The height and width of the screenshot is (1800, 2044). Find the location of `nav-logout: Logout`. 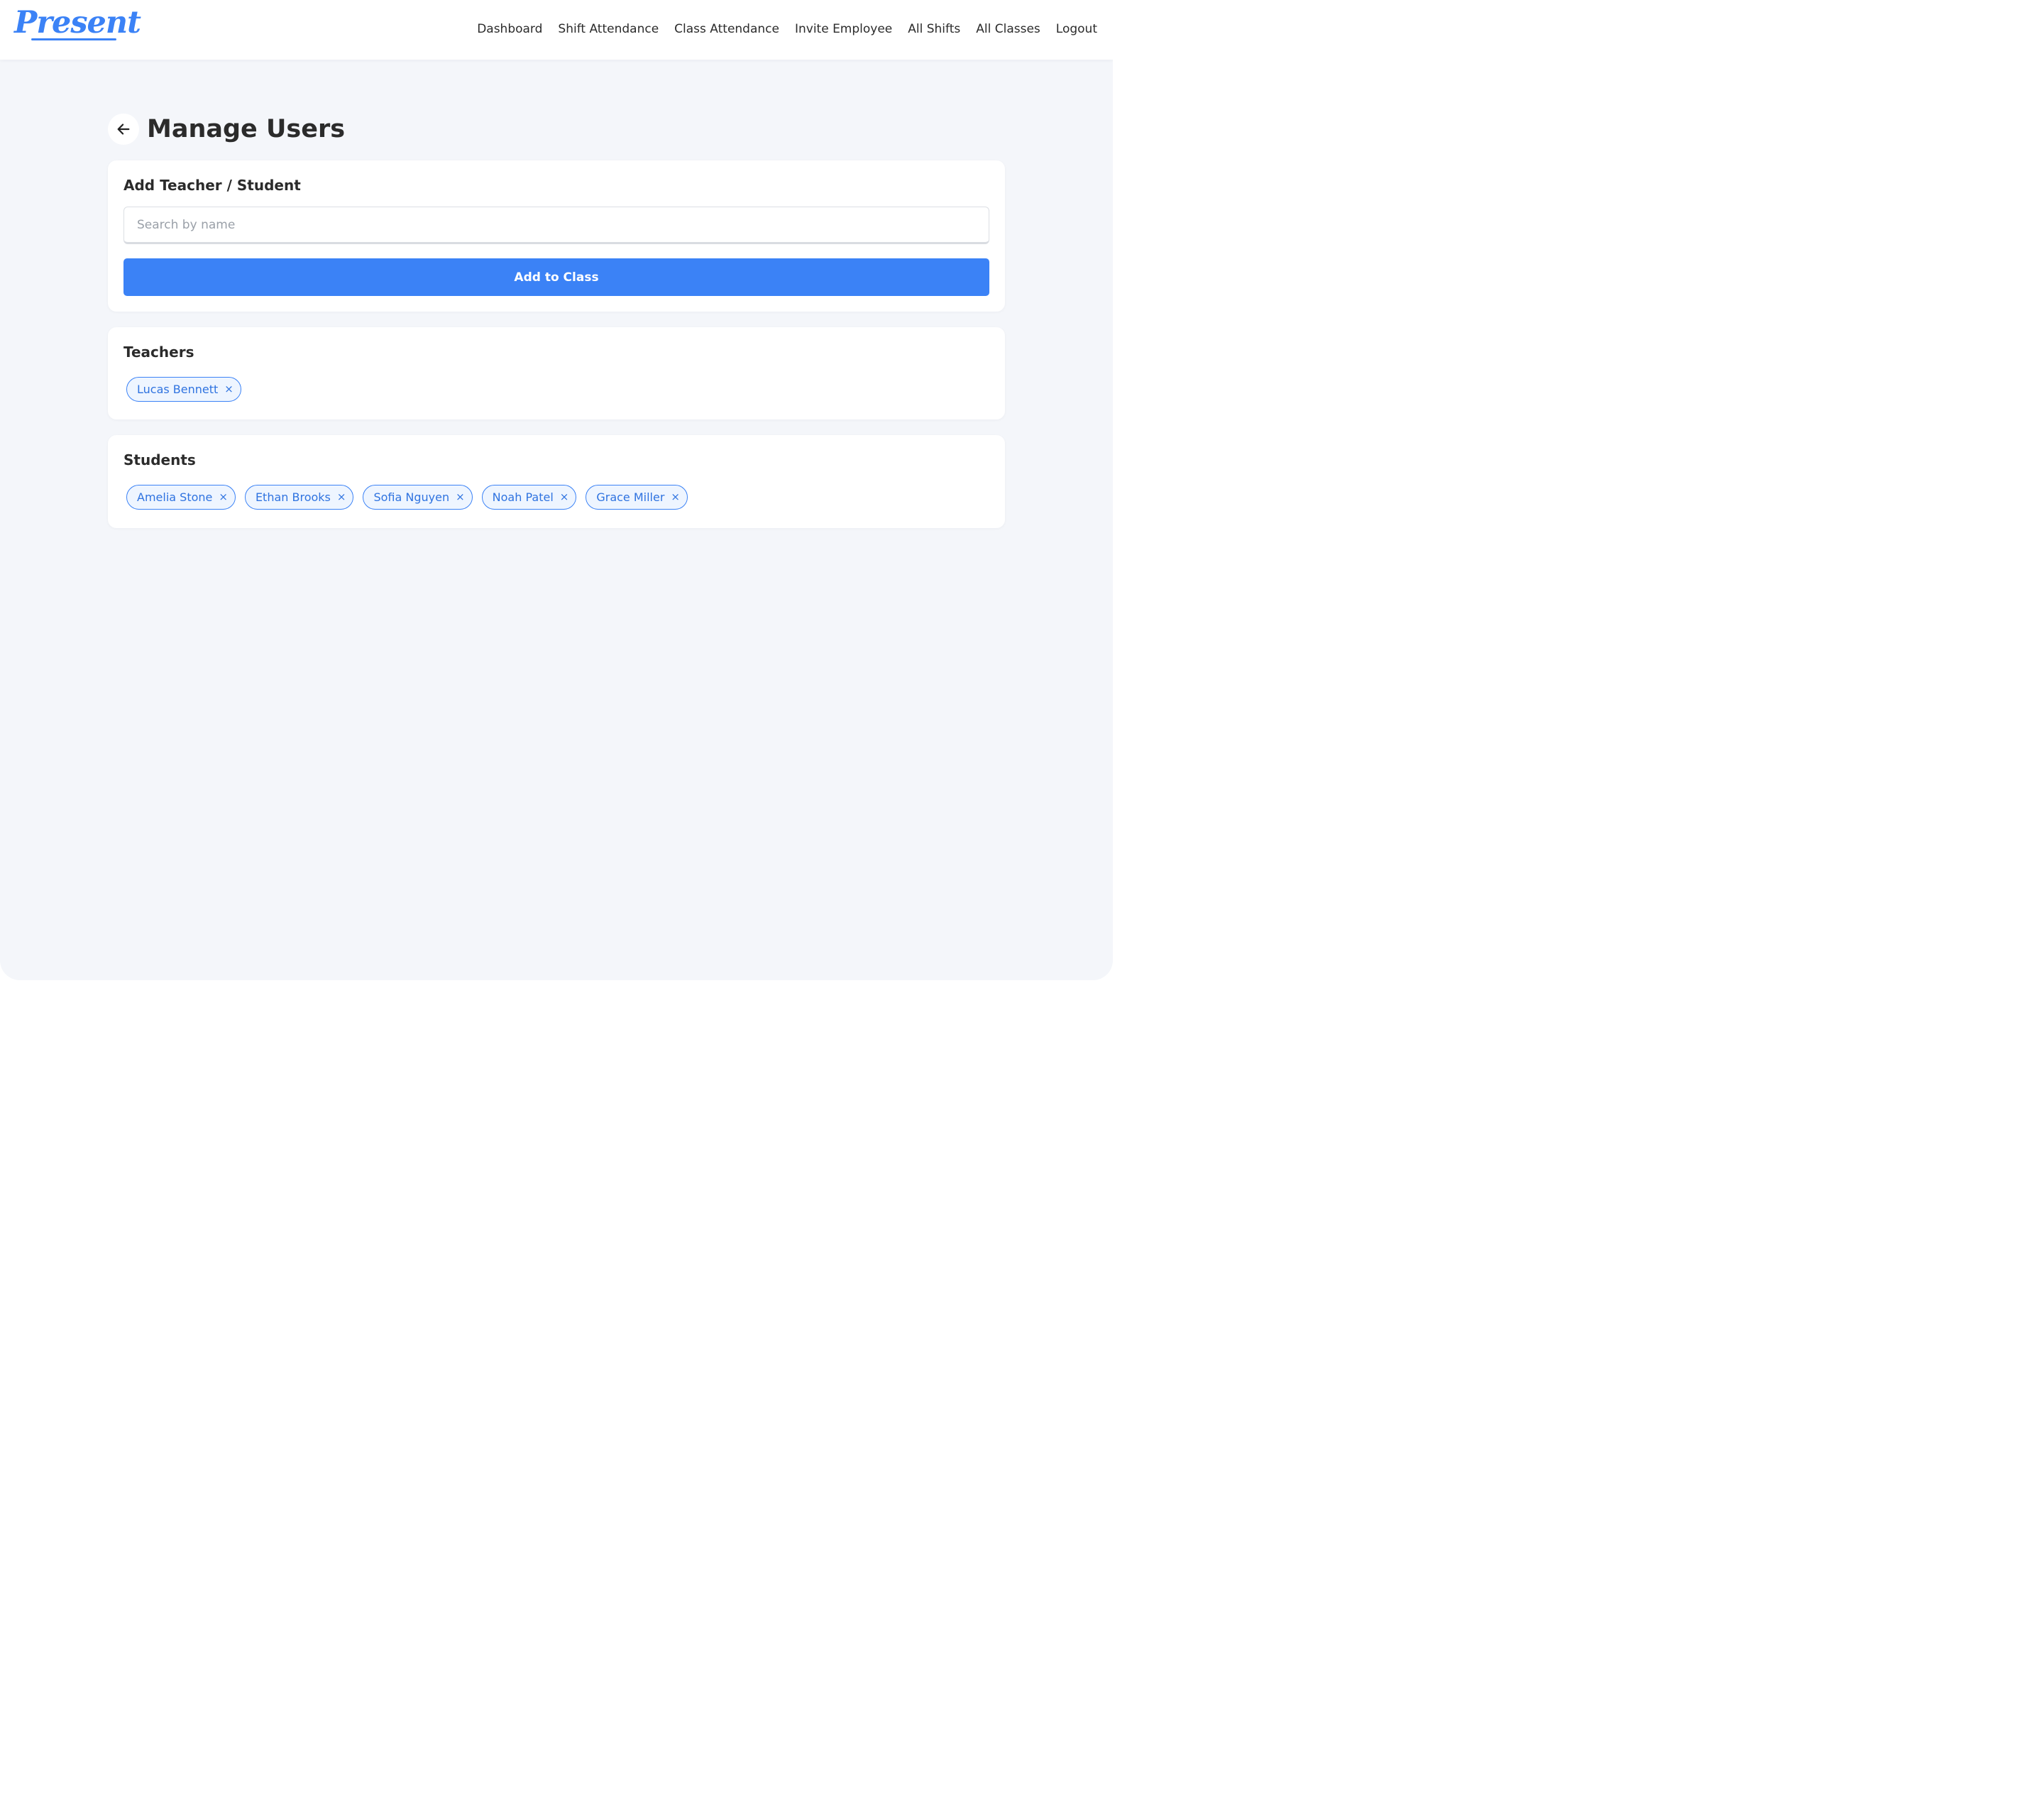

nav-logout: Logout is located at coordinates (1076, 29).